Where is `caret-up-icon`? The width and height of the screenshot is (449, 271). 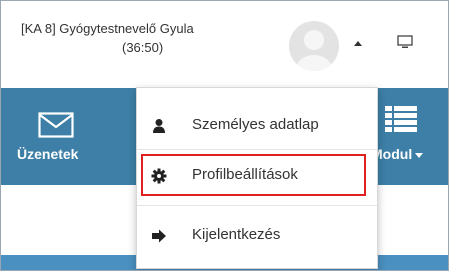
caret-up-icon is located at coordinates (358, 43).